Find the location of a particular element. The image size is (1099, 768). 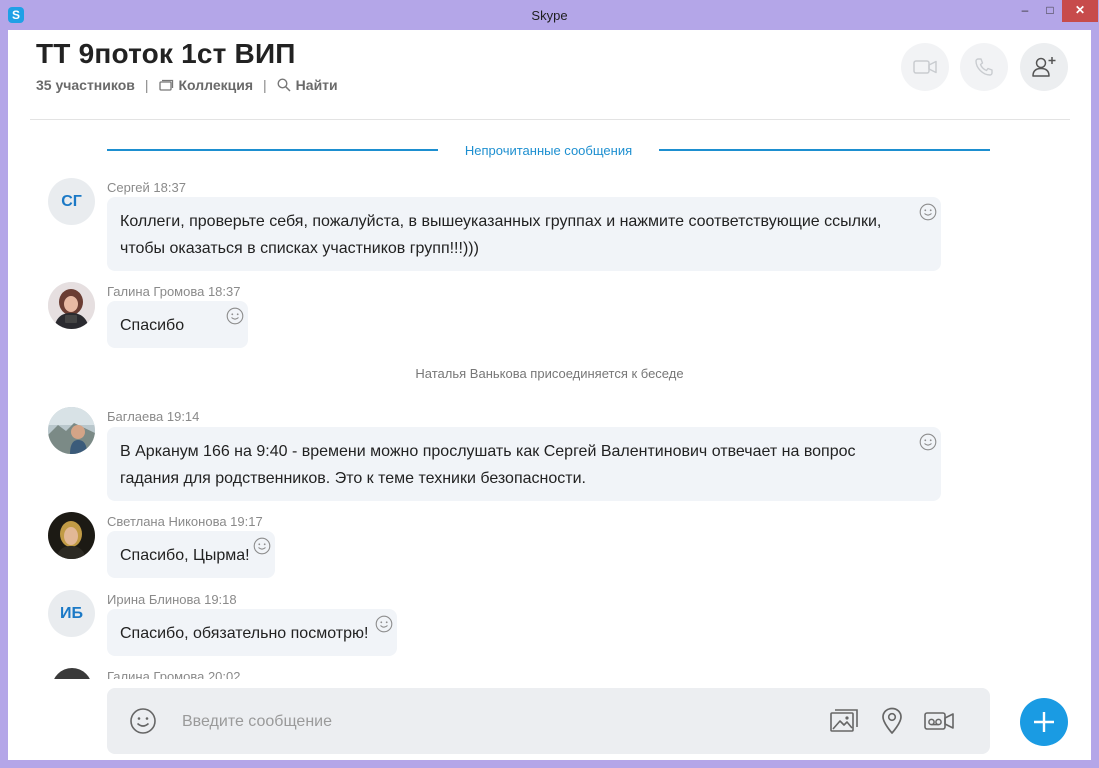

avatar-photo-galina is located at coordinates (71, 305).